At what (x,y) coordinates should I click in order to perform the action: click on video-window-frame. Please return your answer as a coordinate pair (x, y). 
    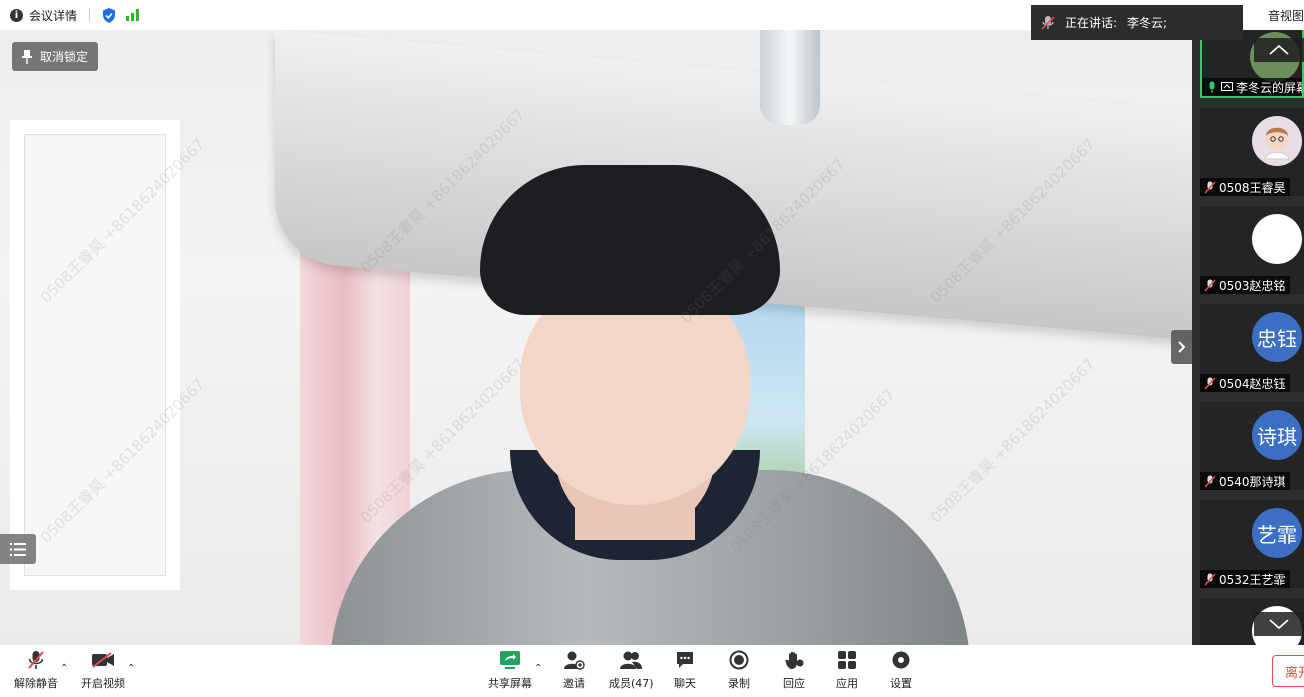
    Looking at the image, I should click on (95, 355).